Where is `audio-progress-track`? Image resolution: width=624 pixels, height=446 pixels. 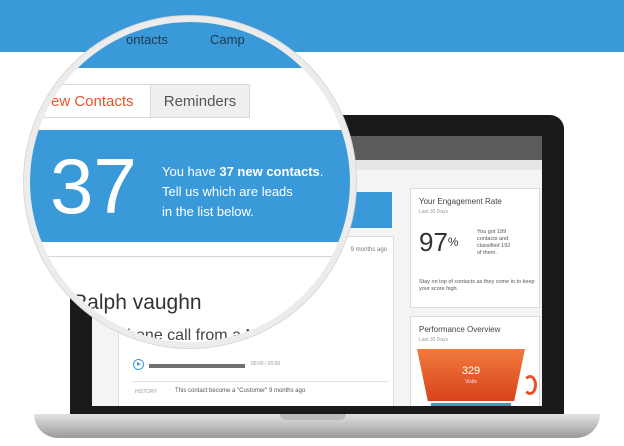 audio-progress-track is located at coordinates (197, 366).